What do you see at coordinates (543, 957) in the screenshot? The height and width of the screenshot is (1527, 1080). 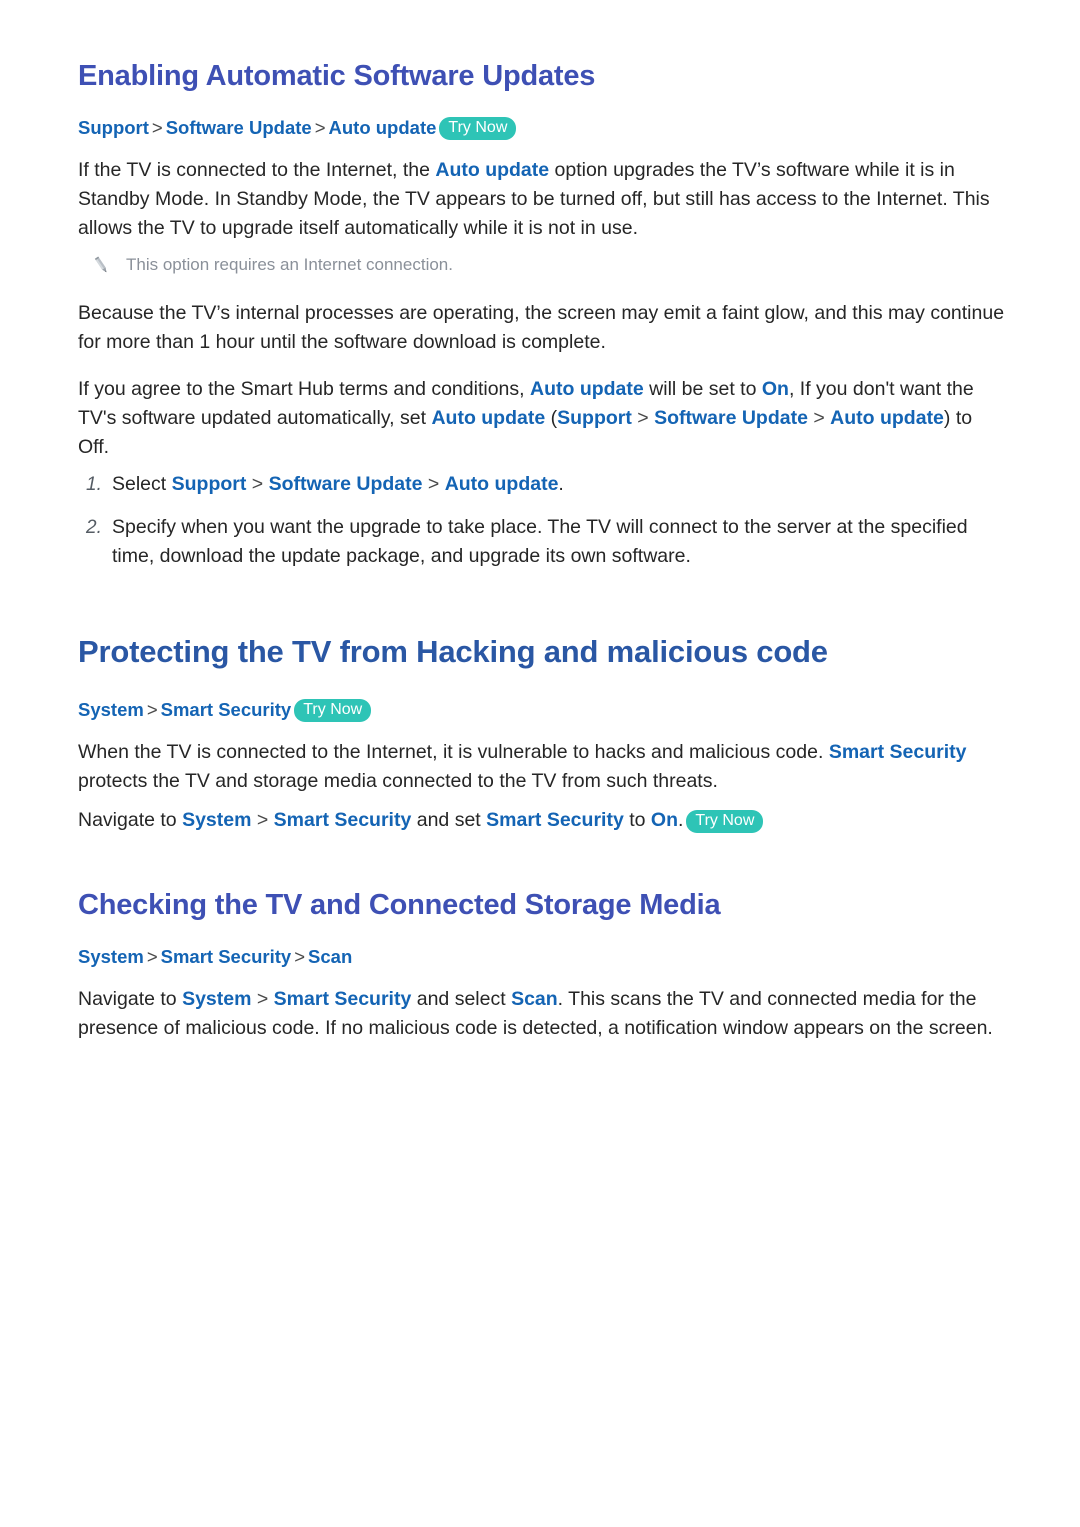 I see `breadcrumb-system-smart-security-scan: System > Smart Security > Scan` at bounding box center [543, 957].